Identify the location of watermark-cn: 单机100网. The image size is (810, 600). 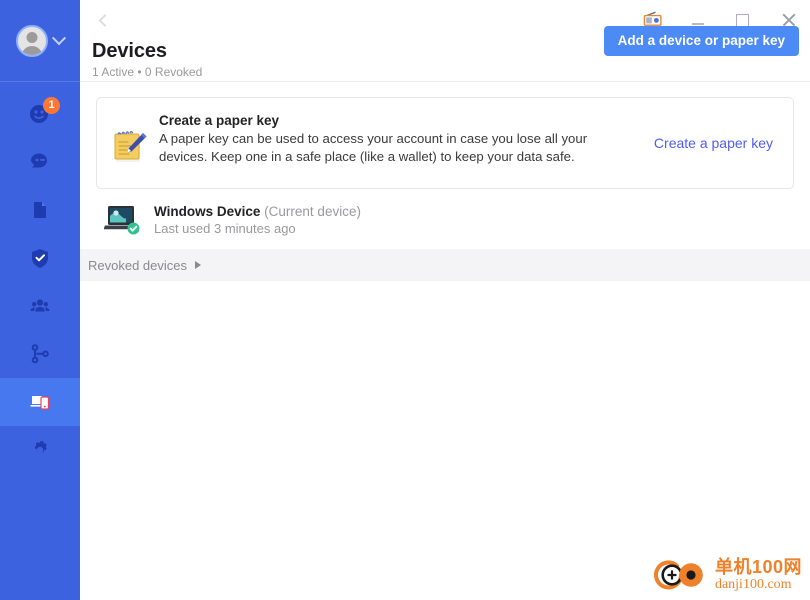
(758, 567).